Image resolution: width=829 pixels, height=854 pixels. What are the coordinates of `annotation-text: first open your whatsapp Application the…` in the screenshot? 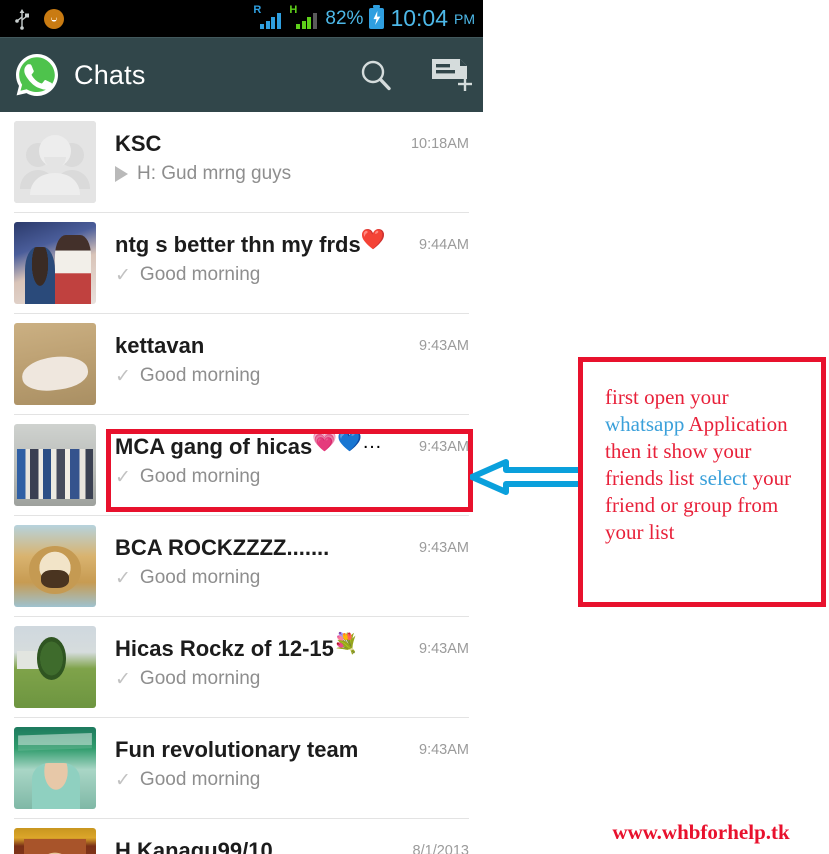 It's located at (705, 465).